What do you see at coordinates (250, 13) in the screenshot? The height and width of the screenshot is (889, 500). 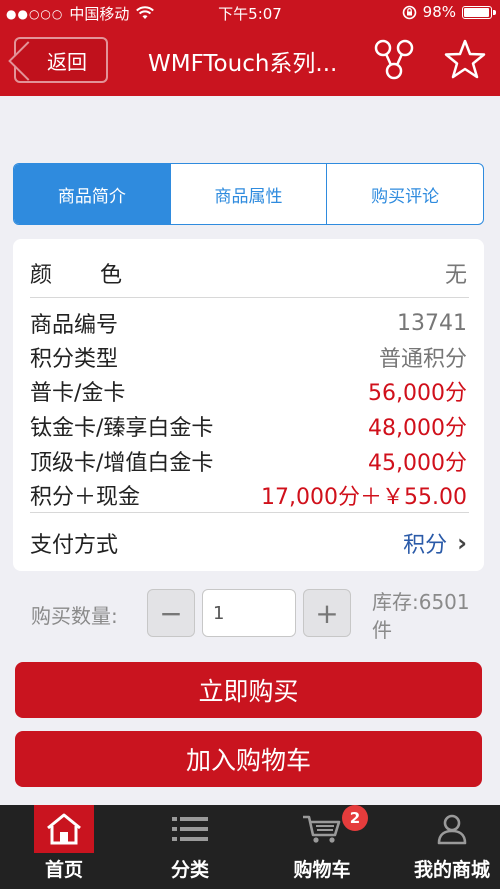 I see `status-bar: ●●○○○ 中国移动 下午5:07 98%` at bounding box center [250, 13].